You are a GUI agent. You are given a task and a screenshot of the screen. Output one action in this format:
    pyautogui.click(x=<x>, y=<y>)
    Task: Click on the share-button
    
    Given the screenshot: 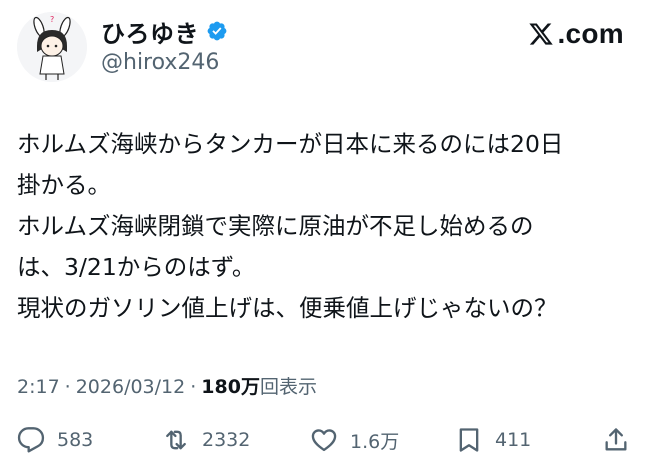 What is the action you would take?
    pyautogui.click(x=616, y=440)
    